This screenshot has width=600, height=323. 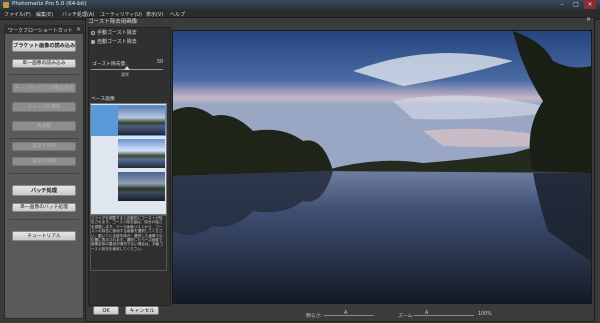 What do you see at coordinates (93, 41) in the screenshot?
I see `radio-selected-icon` at bounding box center [93, 41].